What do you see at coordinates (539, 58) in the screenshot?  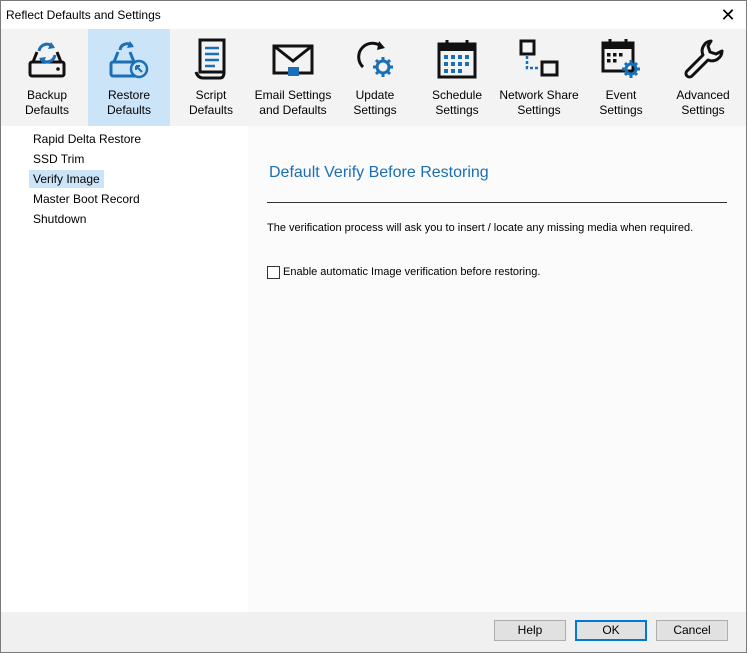 I see `network-icon` at bounding box center [539, 58].